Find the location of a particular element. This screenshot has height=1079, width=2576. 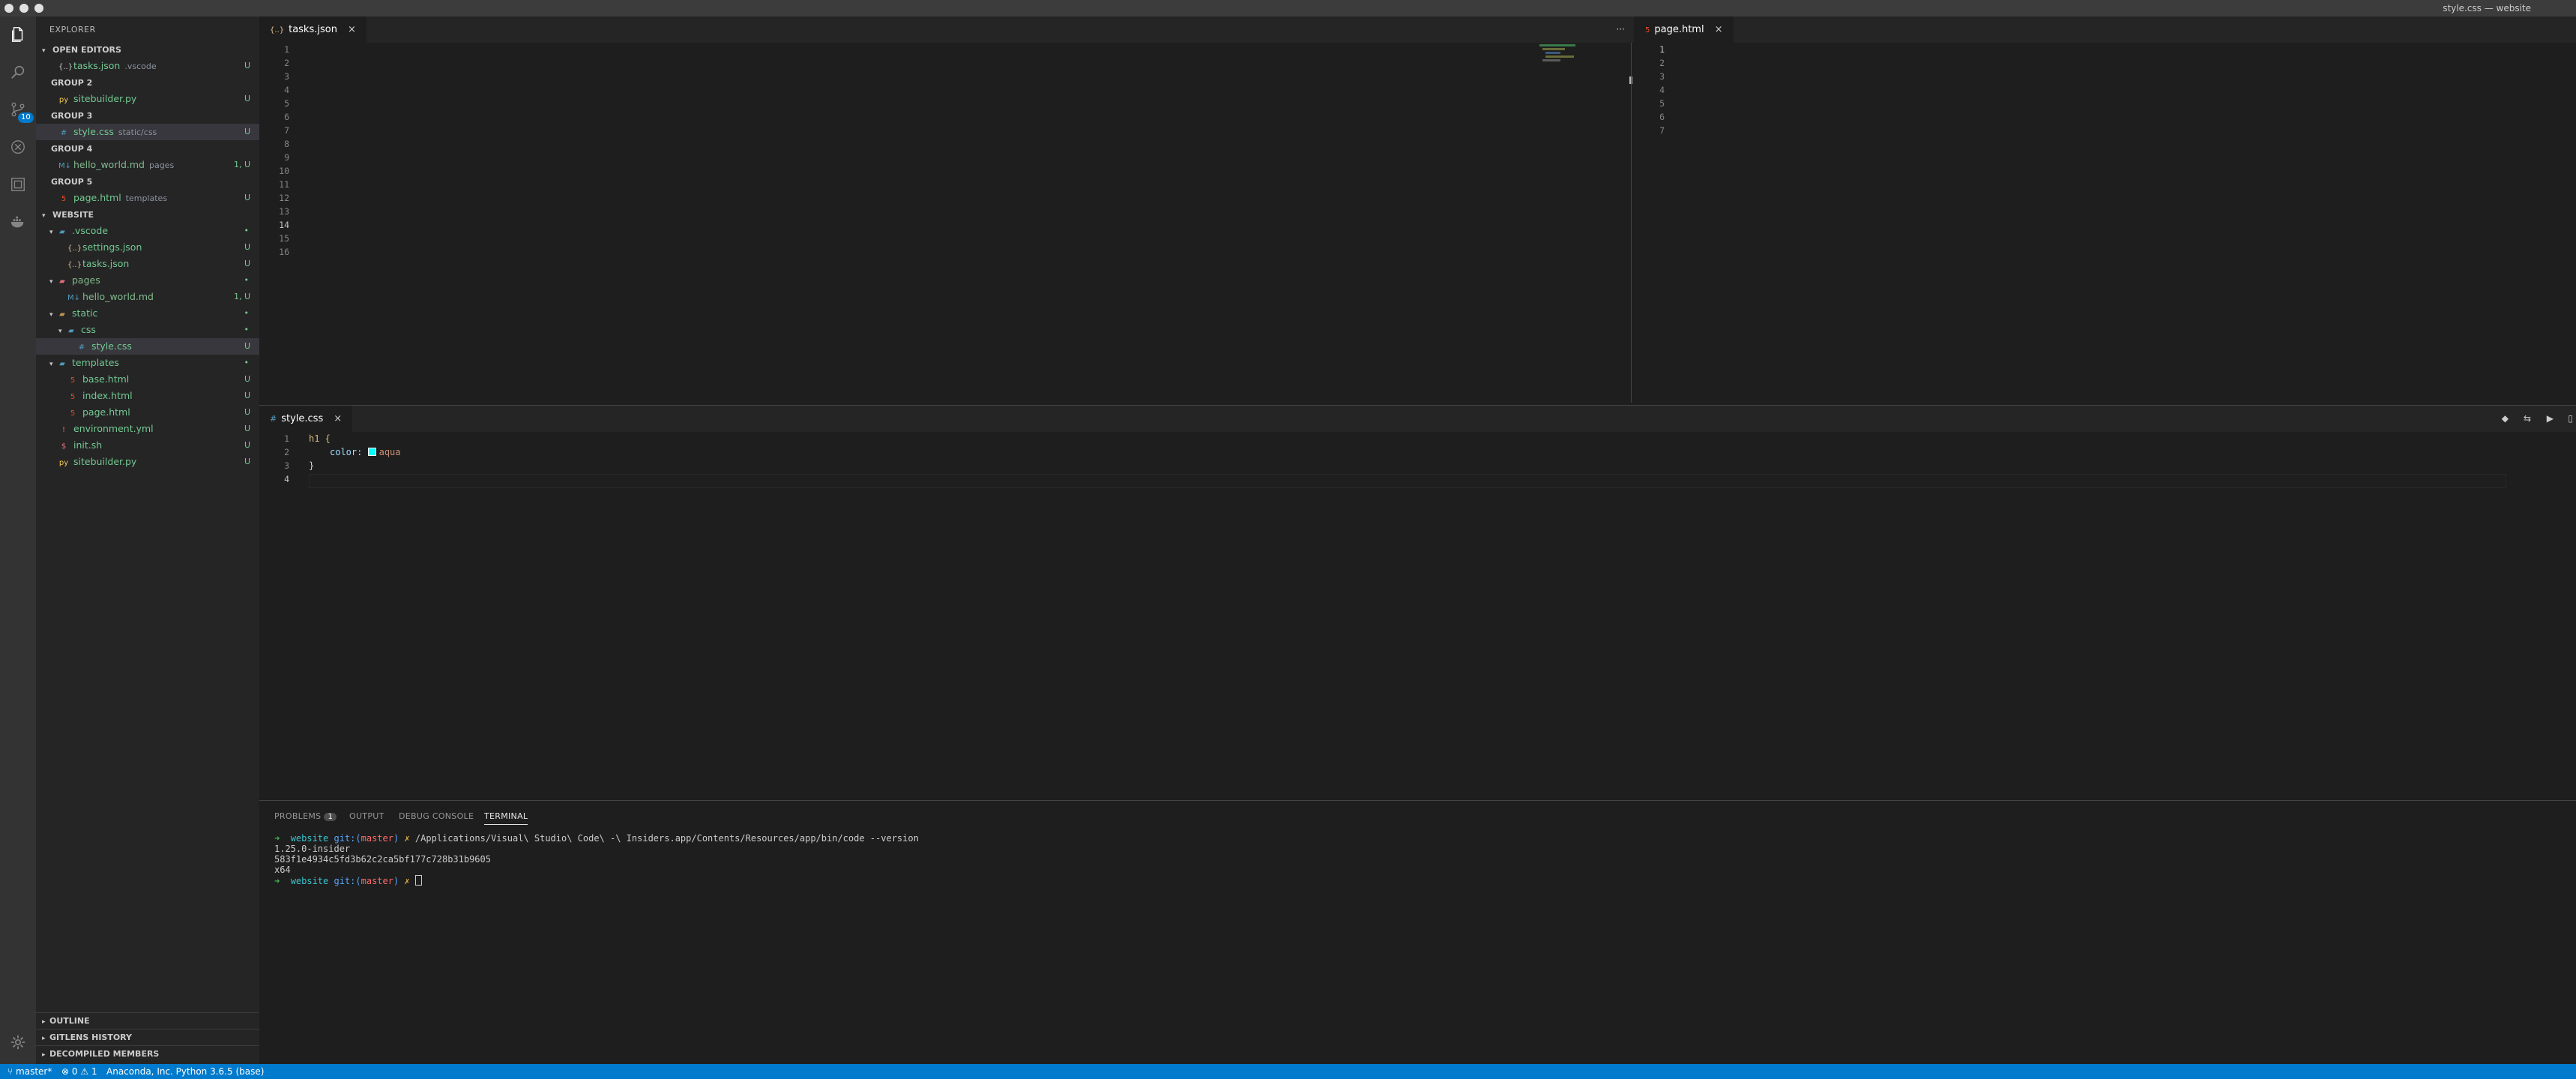

source-control-icon: 10 is located at coordinates (18, 109).